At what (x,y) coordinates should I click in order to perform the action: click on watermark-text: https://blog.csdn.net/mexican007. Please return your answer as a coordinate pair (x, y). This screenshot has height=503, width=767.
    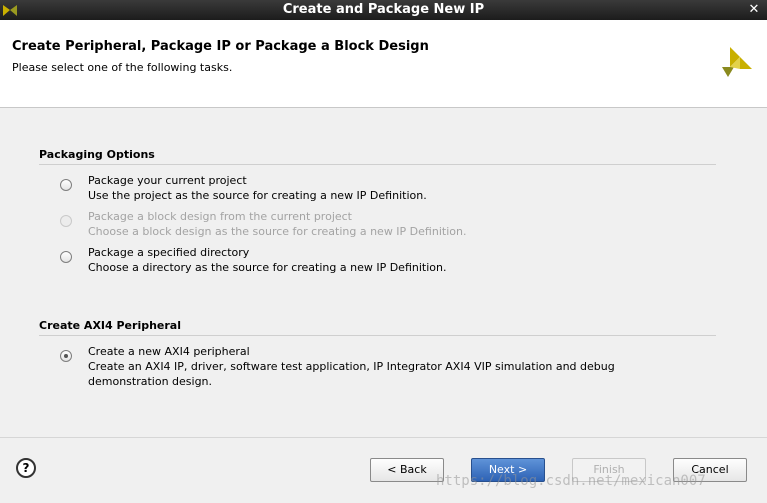
    Looking at the image, I should click on (571, 481).